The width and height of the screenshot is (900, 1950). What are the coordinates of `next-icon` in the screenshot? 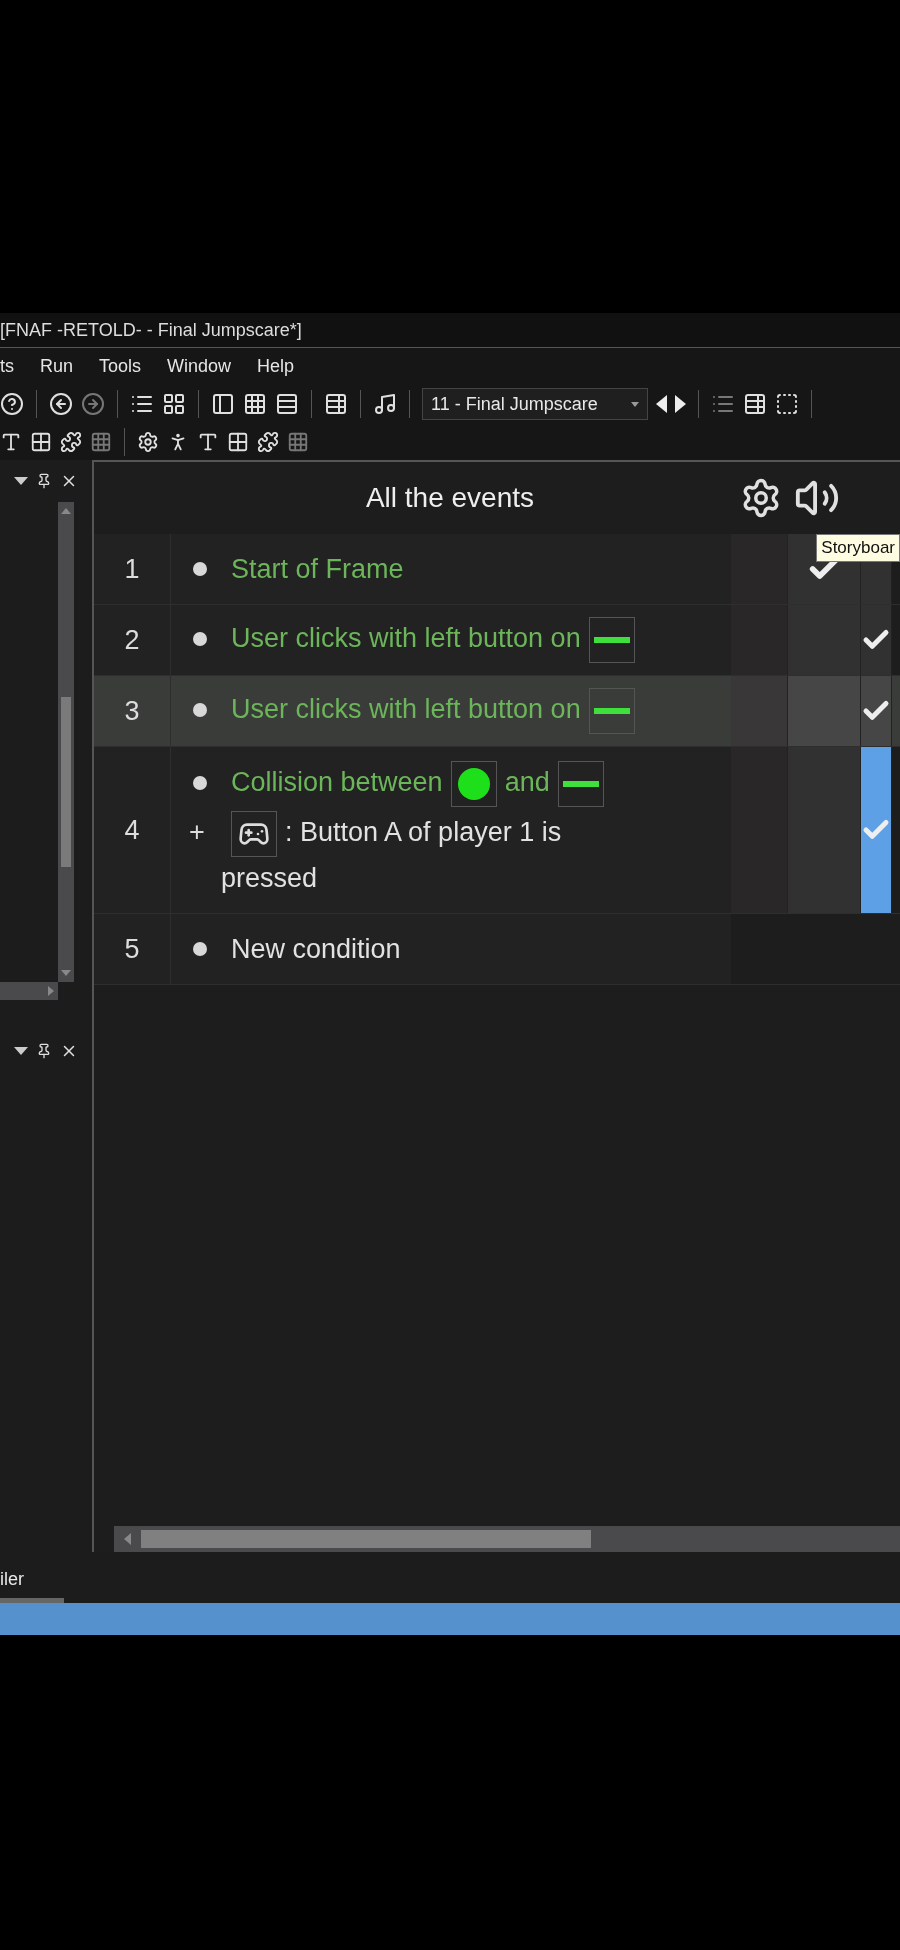 It's located at (680, 404).